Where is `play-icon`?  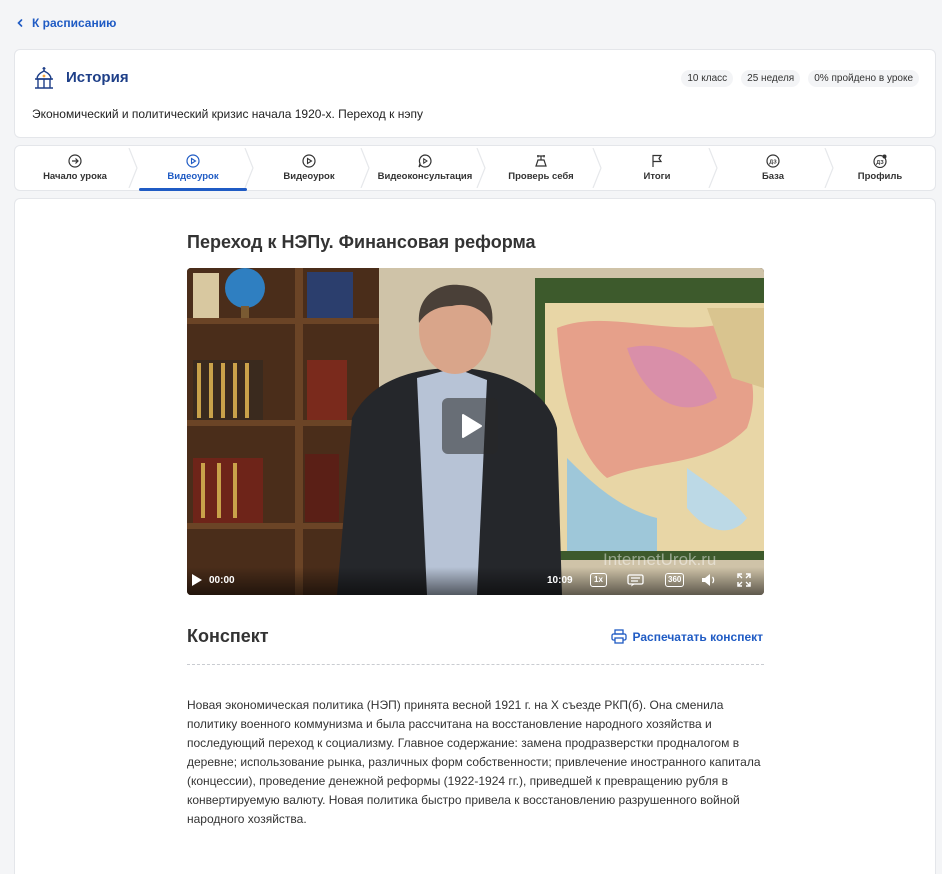
play-icon is located at coordinates (472, 426).